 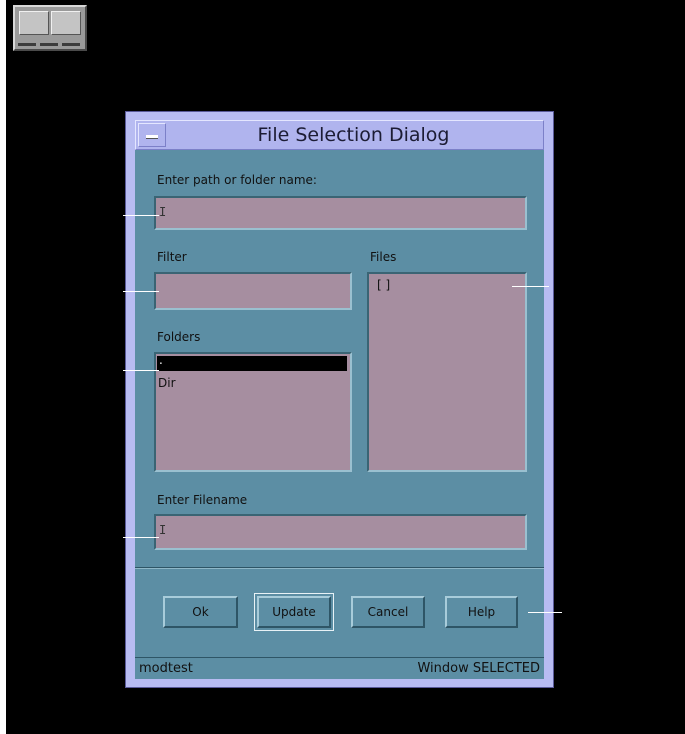 What do you see at coordinates (353, 135) in the screenshot?
I see `window-title: File Selection Dialog` at bounding box center [353, 135].